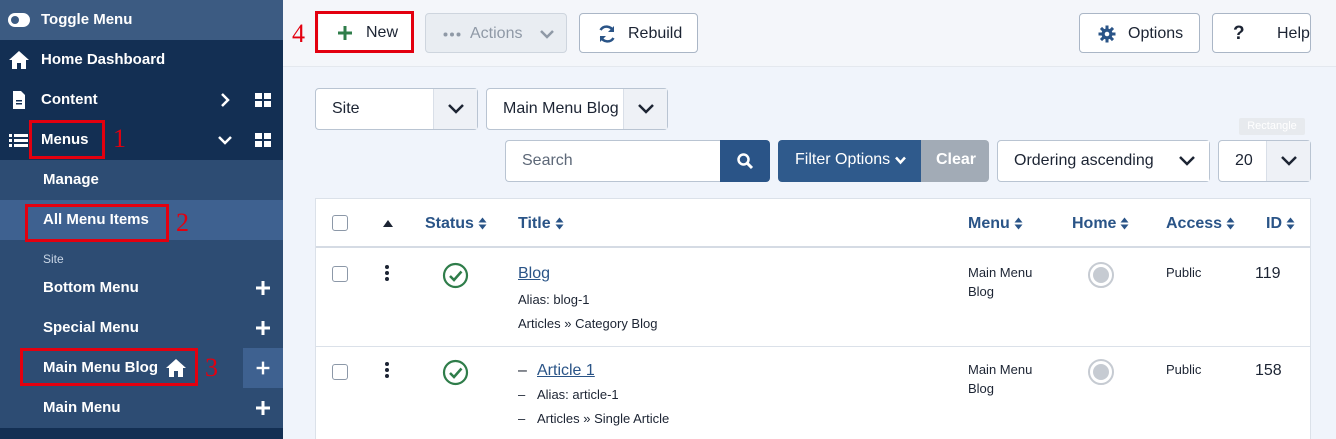  I want to click on header-access: Access, so click(1200, 224).